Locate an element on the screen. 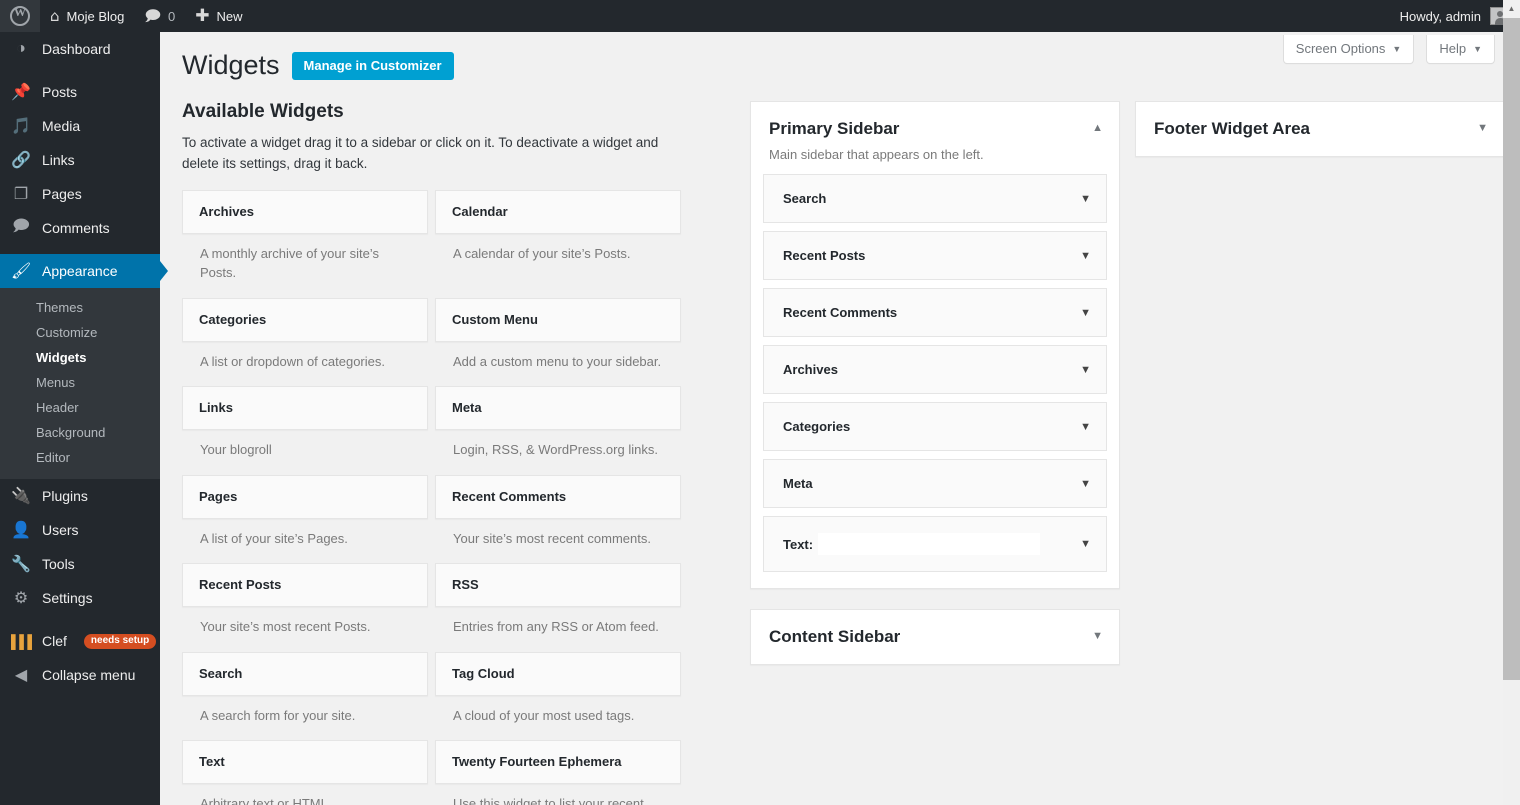  screen-meta-links: Screen Options ▼ Help ▼ is located at coordinates (1388, 49).